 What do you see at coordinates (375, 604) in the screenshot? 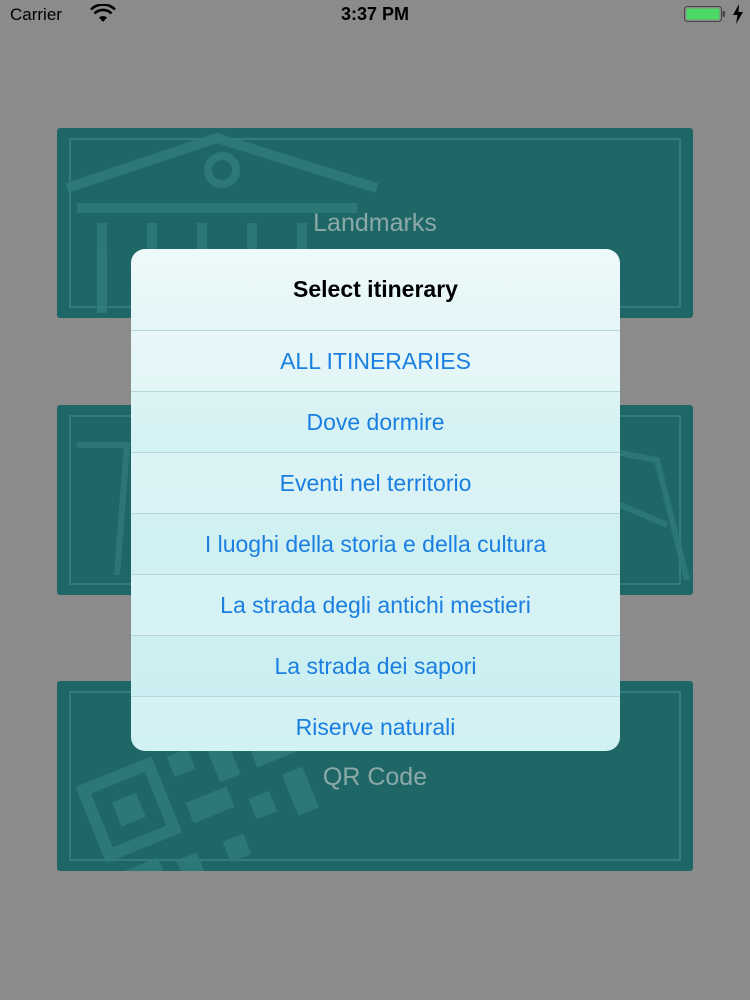
I see `option-strada-antichi-mestieri: La strada degli antichi mestieri` at bounding box center [375, 604].